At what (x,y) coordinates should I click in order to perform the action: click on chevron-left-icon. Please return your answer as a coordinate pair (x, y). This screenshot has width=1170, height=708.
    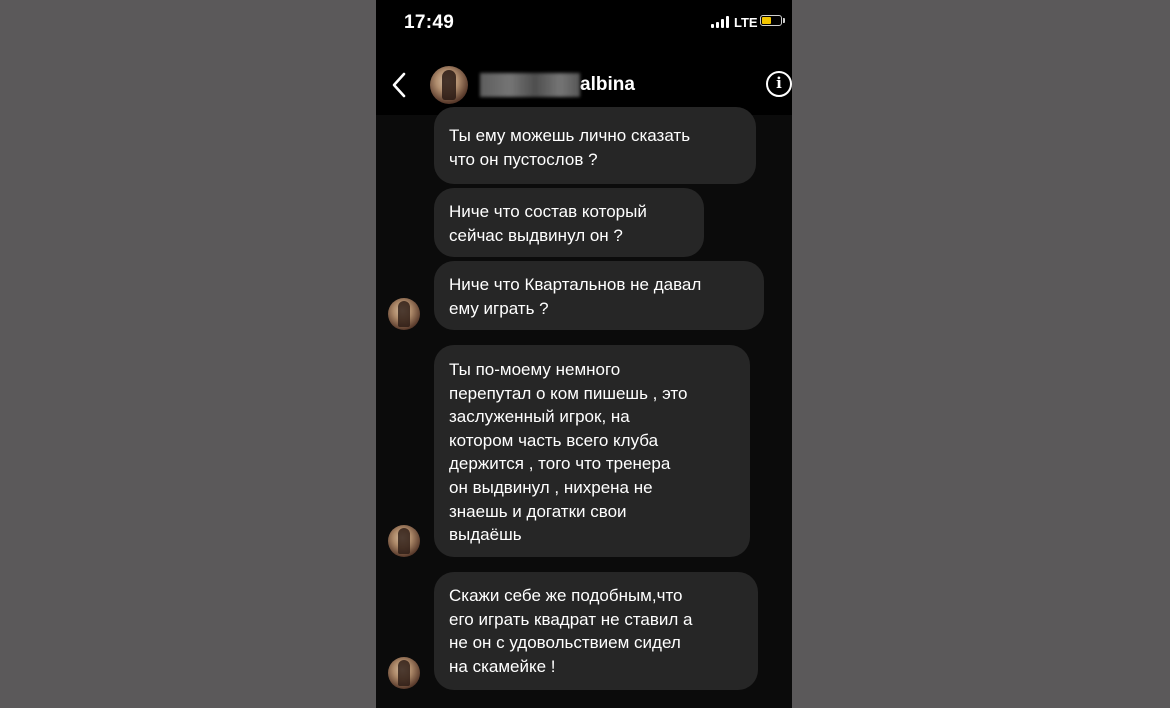
    Looking at the image, I should click on (399, 85).